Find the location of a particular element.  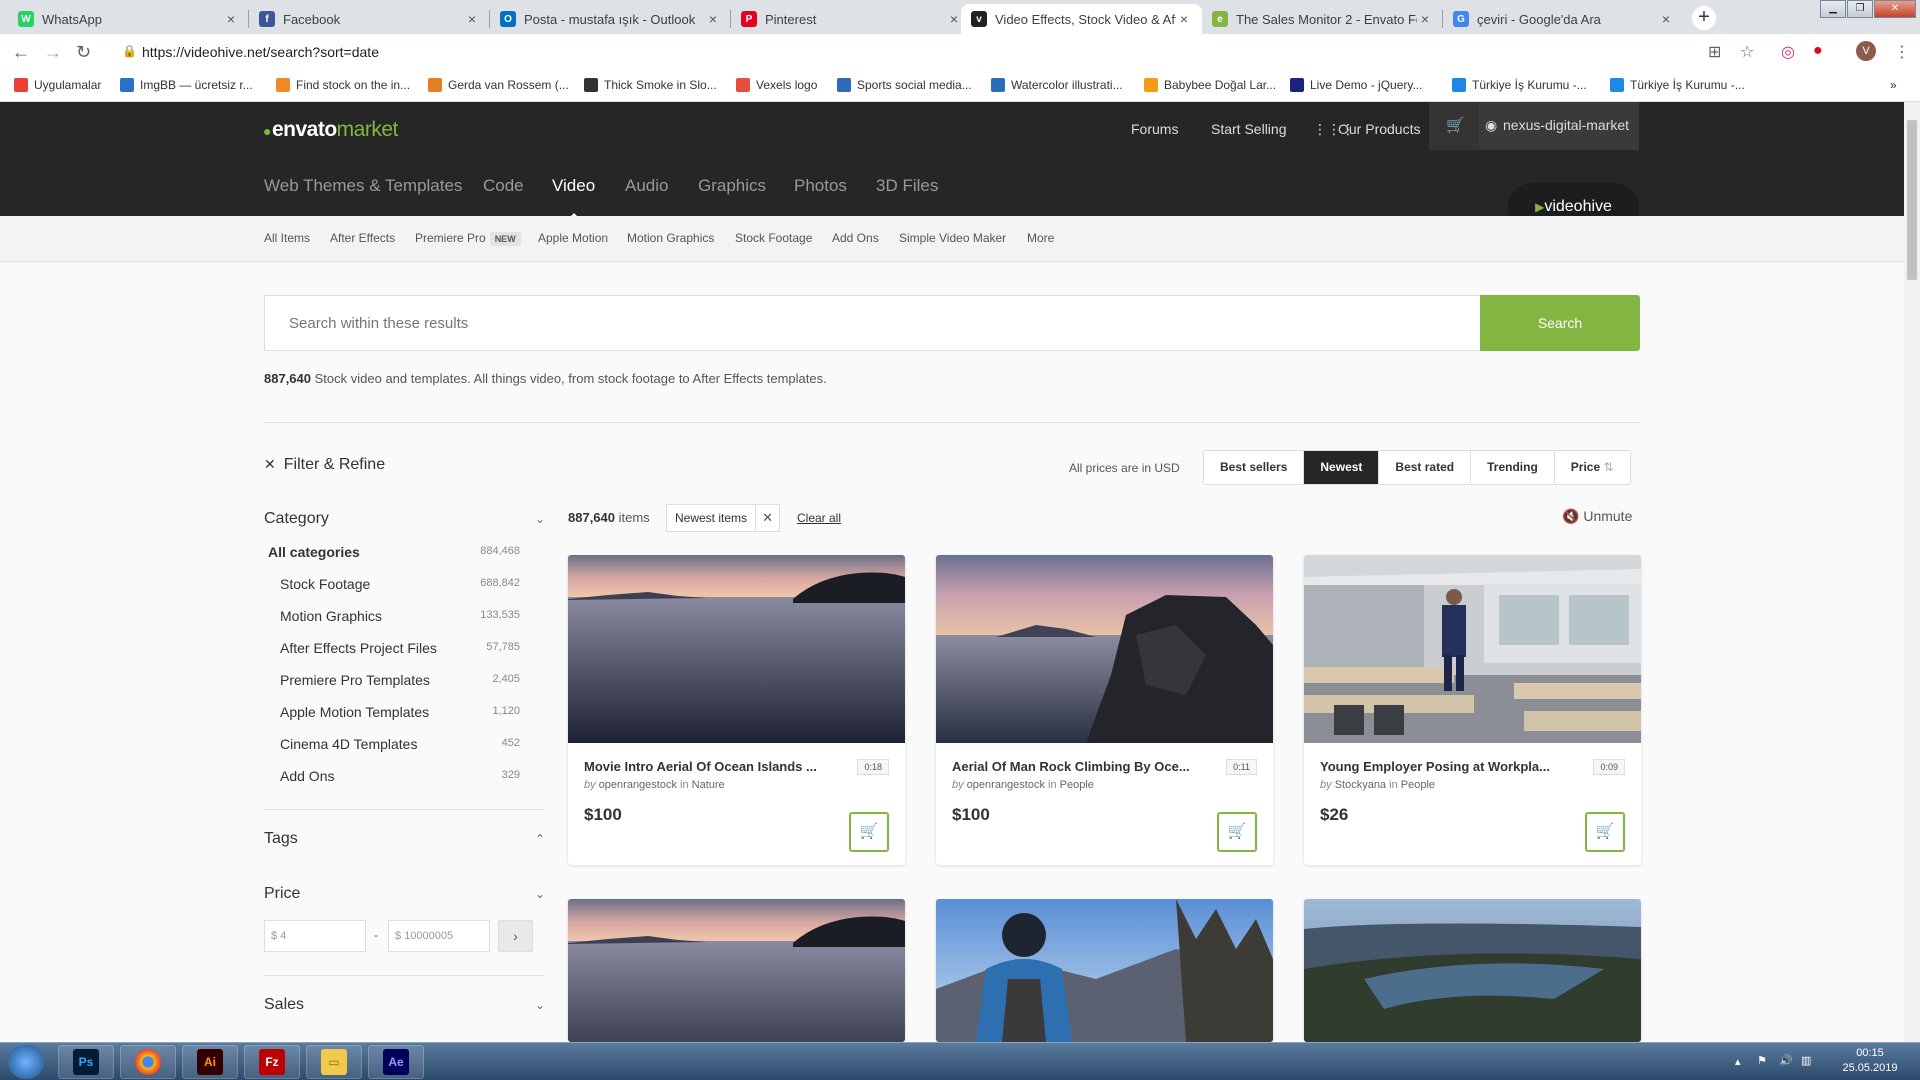

price-max-input: $ 10000005 is located at coordinates (439, 936).